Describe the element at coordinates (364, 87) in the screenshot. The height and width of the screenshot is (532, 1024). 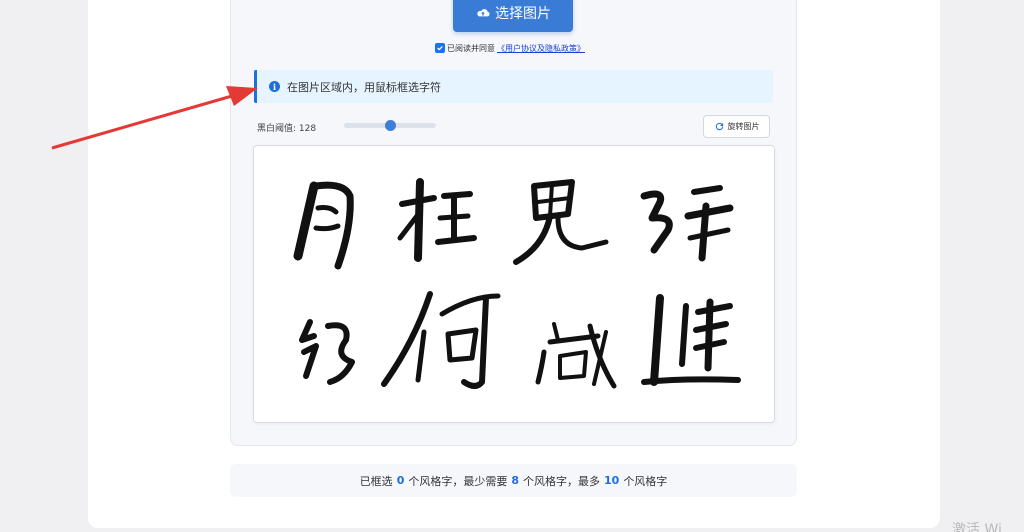
I see `info-text: 在图片区域内，用鼠标框选字符` at that location.